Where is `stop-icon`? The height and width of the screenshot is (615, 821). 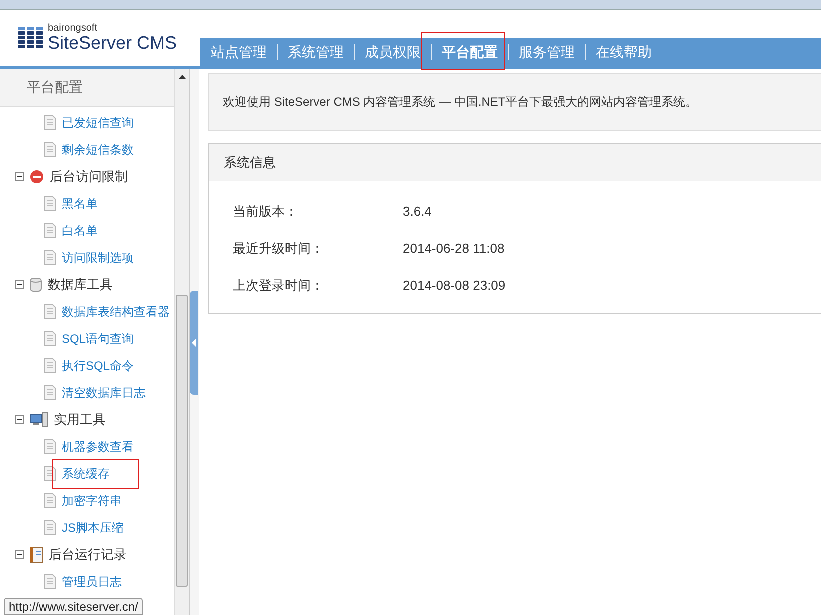
stop-icon is located at coordinates (37, 177).